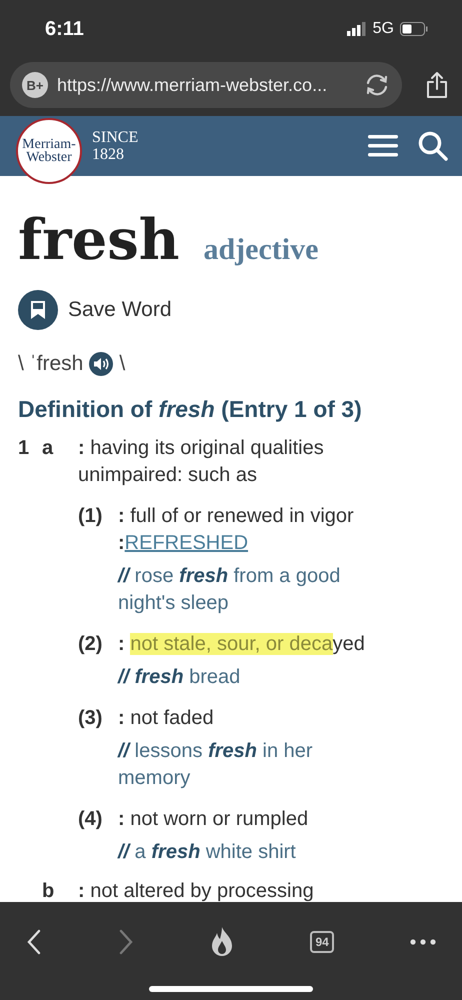 This screenshot has width=462, height=1000. What do you see at coordinates (122, 364) in the screenshot?
I see `pronunciation-end: \` at bounding box center [122, 364].